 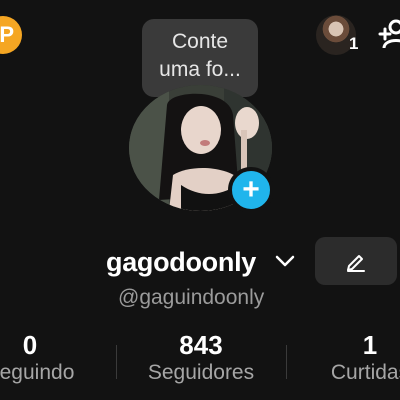 What do you see at coordinates (370, 345) in the screenshot?
I see `likes-count: 1` at bounding box center [370, 345].